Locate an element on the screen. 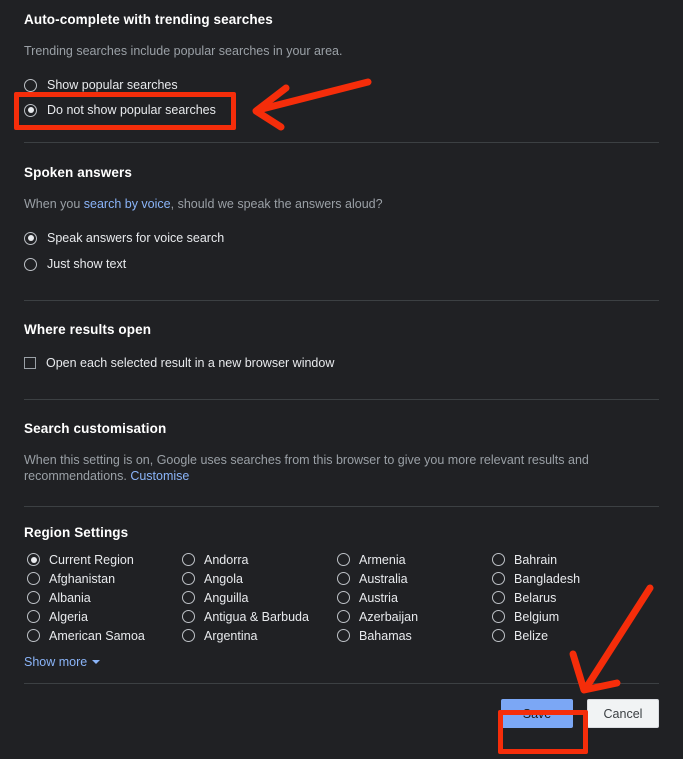  region-option-label: Armenia is located at coordinates (382, 559).